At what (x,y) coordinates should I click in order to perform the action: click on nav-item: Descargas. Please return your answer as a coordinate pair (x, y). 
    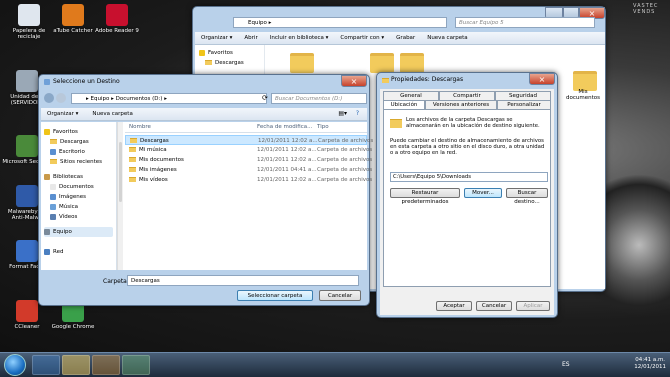
    Looking at the image, I should click on (78, 142).